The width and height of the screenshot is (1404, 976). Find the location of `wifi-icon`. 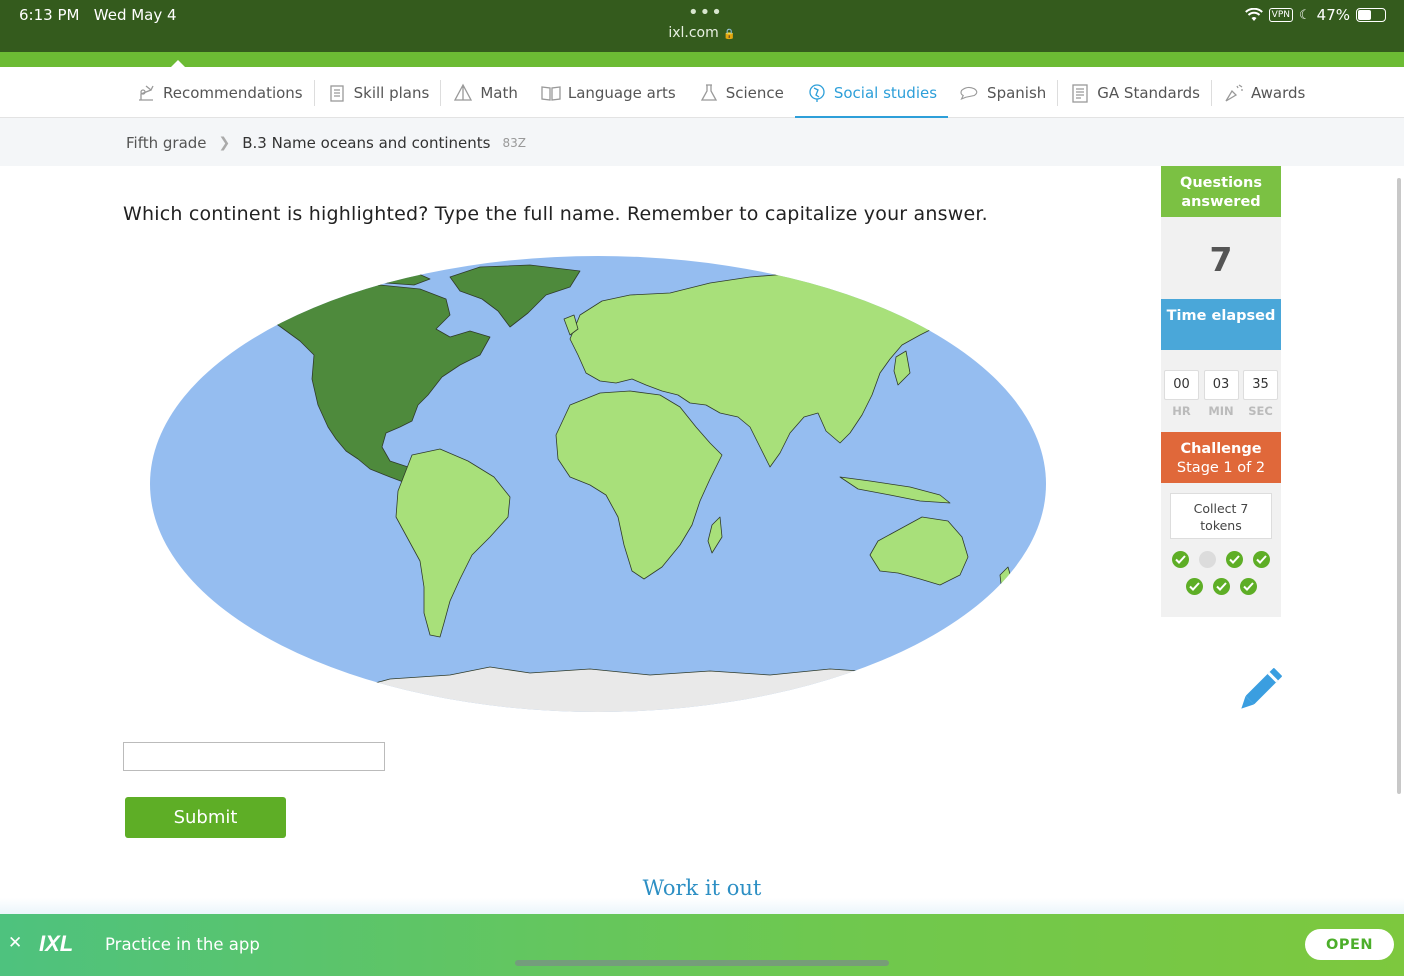

wifi-icon is located at coordinates (1253, 14).